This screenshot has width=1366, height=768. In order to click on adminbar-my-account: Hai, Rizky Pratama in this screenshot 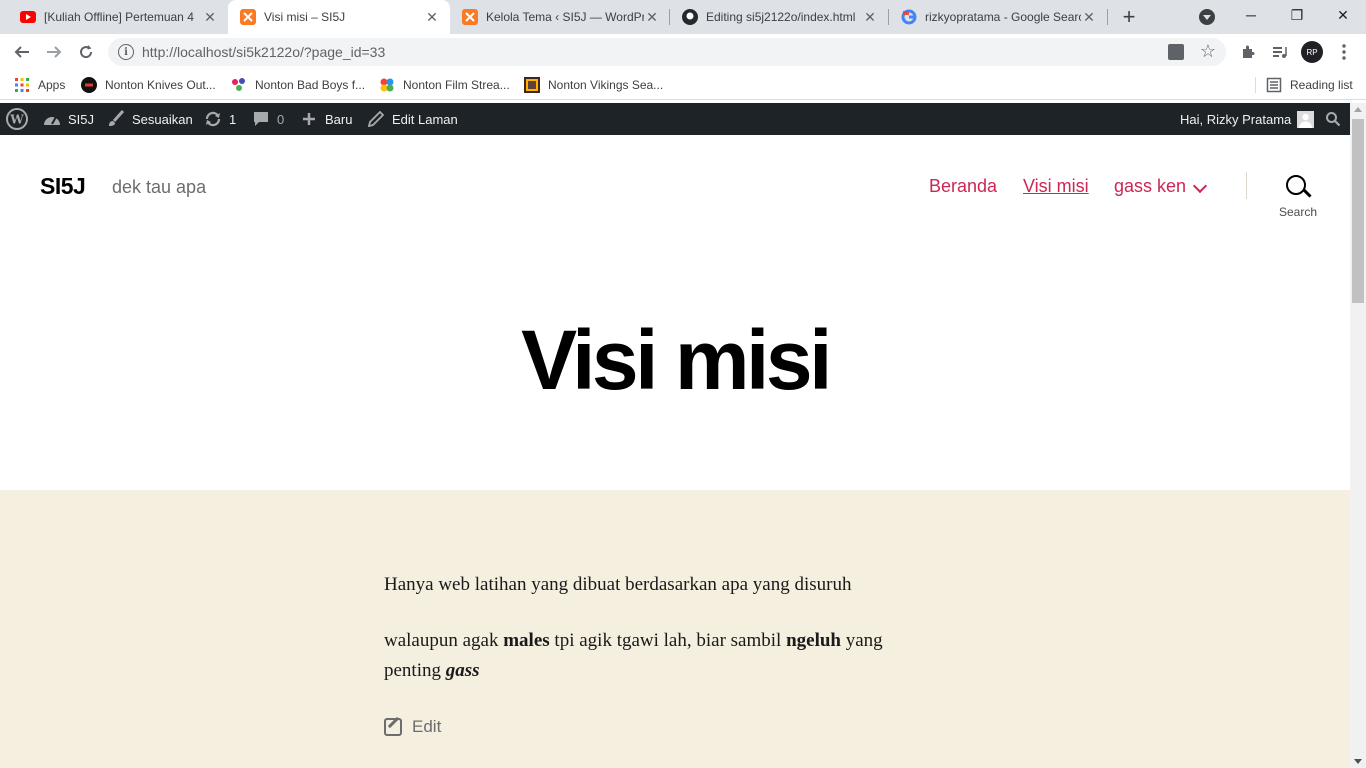, I will do `click(1247, 119)`.